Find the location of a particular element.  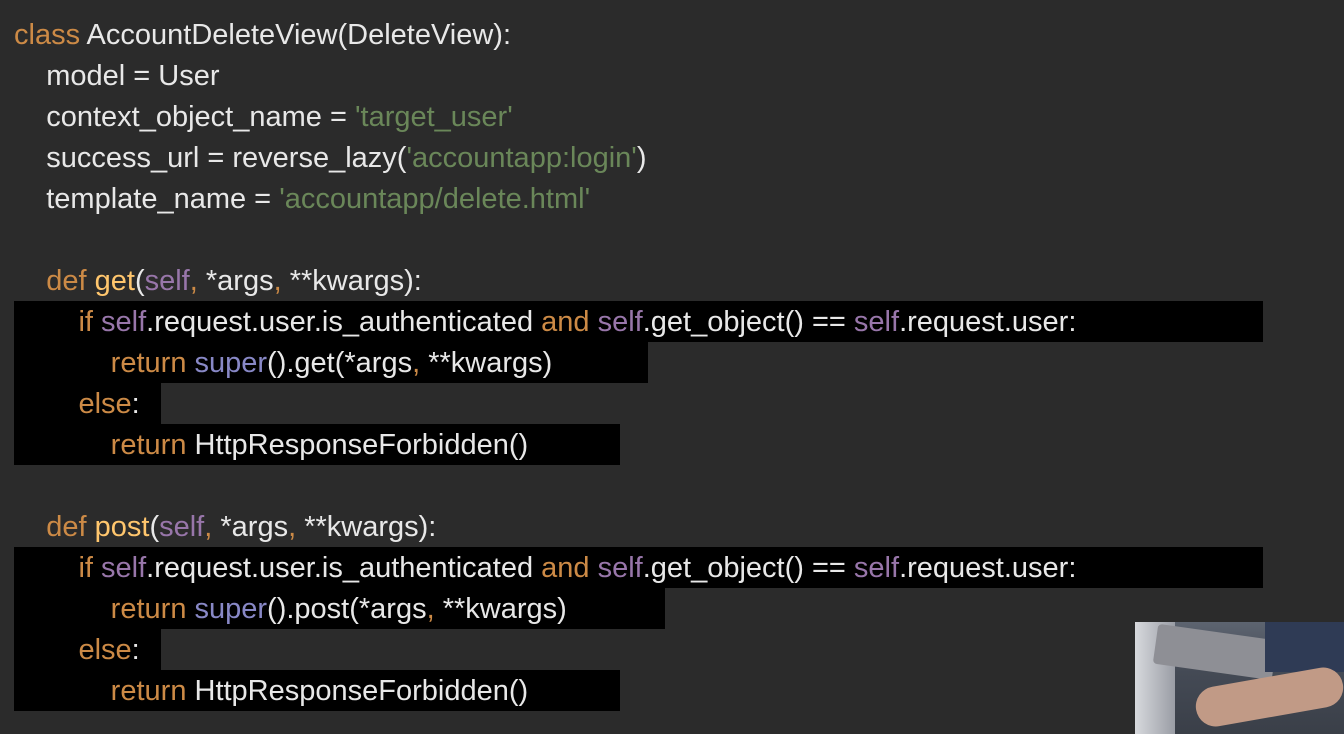

webcam-overlay is located at coordinates (1239, 678).